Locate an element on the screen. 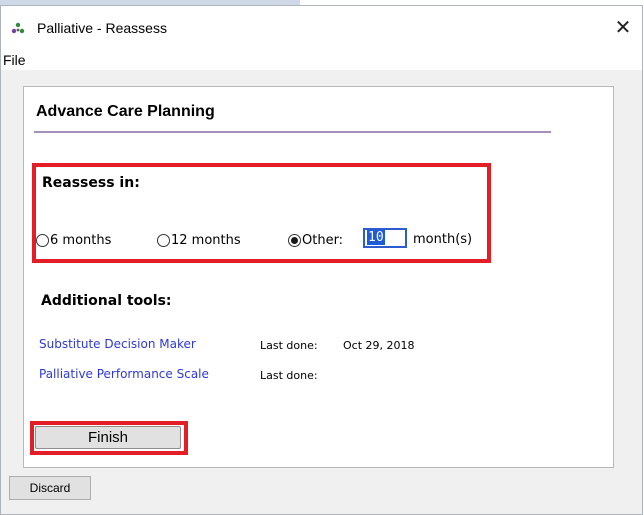  pps-last-done-label: Last done: is located at coordinates (289, 375).